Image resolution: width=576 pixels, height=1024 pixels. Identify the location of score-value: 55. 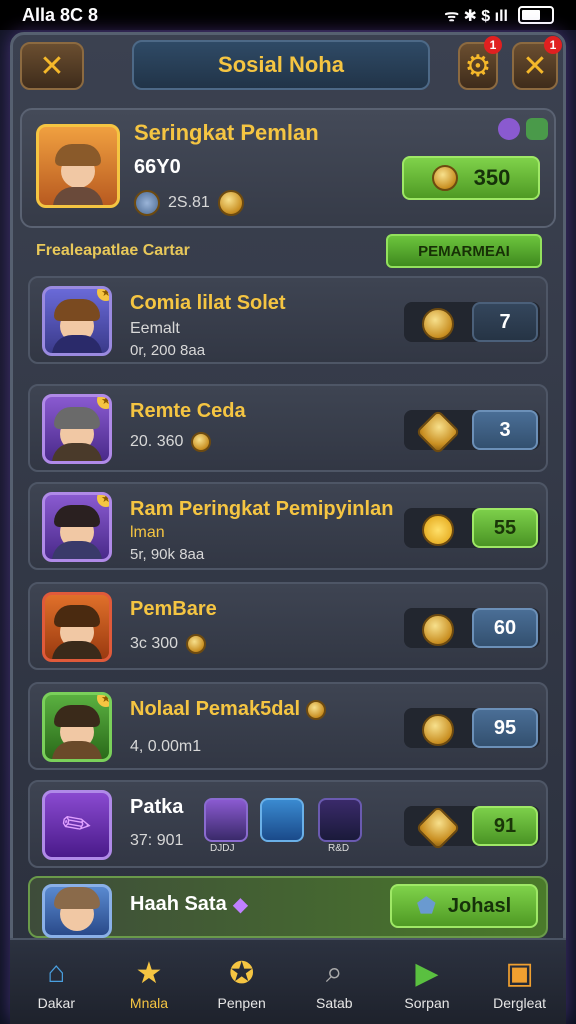
(505, 528).